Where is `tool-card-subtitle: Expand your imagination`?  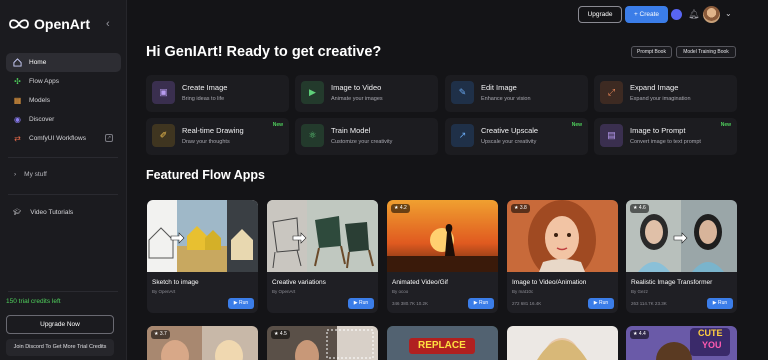 tool-card-subtitle: Expand your imagination is located at coordinates (660, 99).